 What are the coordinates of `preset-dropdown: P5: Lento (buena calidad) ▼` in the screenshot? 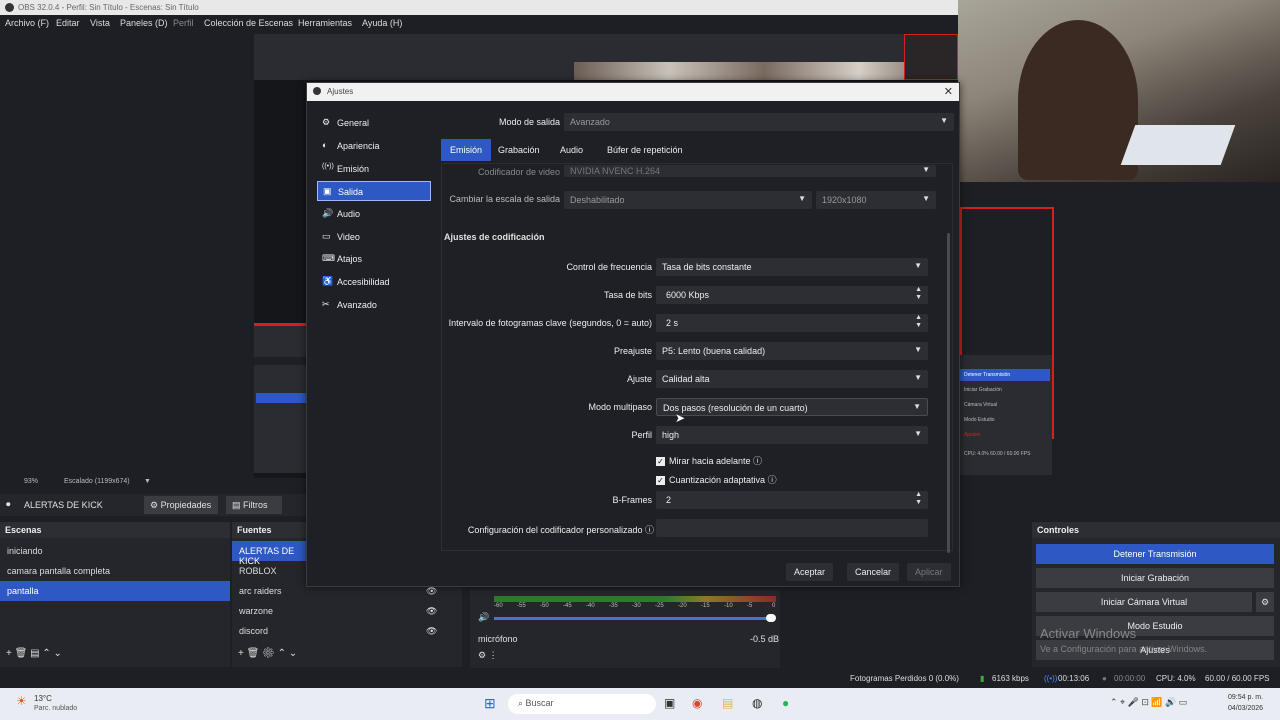 It's located at (792, 351).